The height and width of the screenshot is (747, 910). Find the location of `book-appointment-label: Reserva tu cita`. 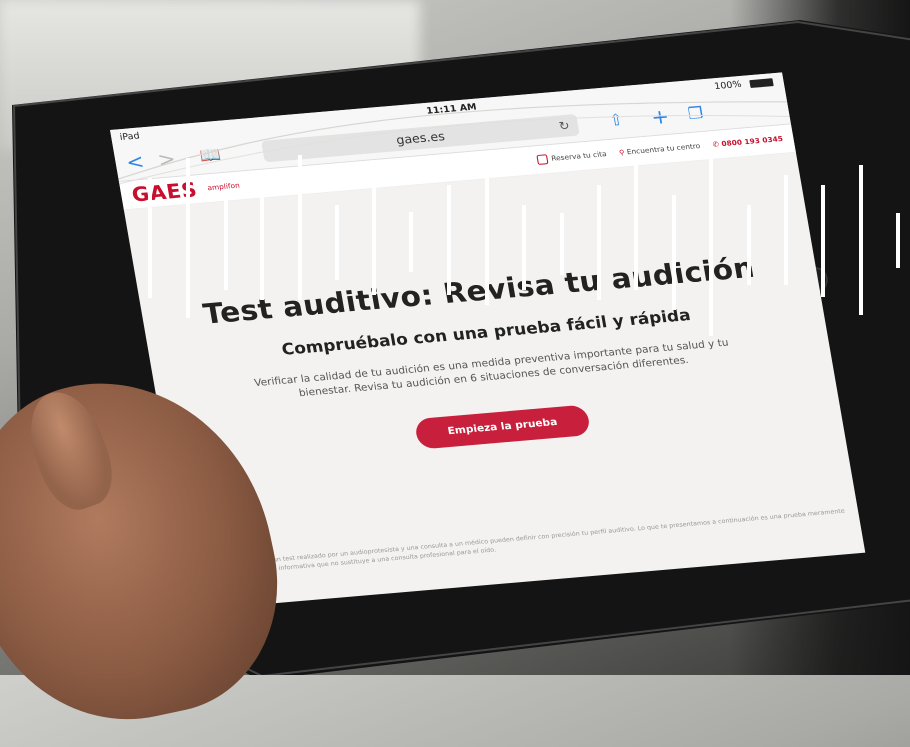

book-appointment-label: Reserva tu cita is located at coordinates (579, 156).